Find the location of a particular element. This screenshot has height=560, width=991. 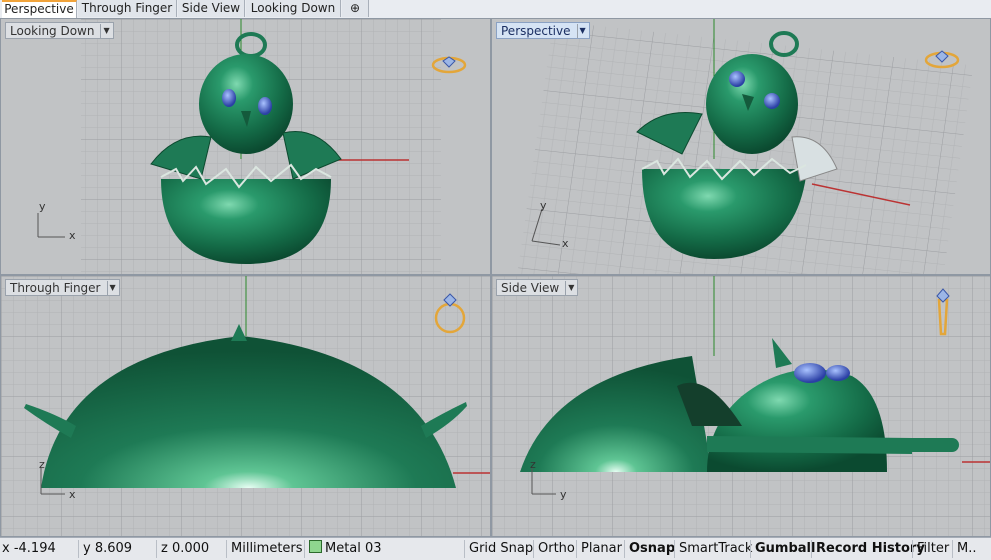

filter-toggle: Filter is located at coordinates (930, 549).